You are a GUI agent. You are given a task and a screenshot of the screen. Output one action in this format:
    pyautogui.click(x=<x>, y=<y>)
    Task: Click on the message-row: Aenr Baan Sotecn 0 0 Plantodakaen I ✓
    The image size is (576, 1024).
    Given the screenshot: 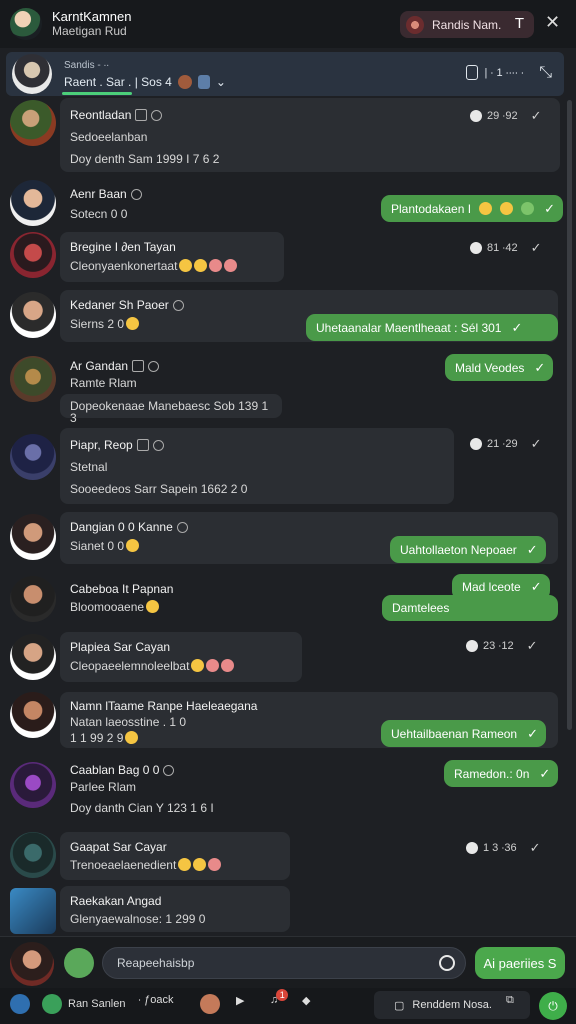 What is the action you would take?
    pyautogui.click(x=283, y=204)
    